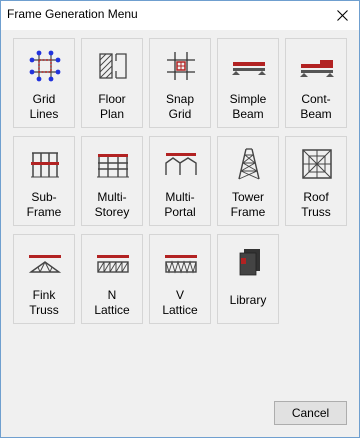 The image size is (360, 438). I want to click on tile-fink-truss: Fink Truss, so click(44, 279).